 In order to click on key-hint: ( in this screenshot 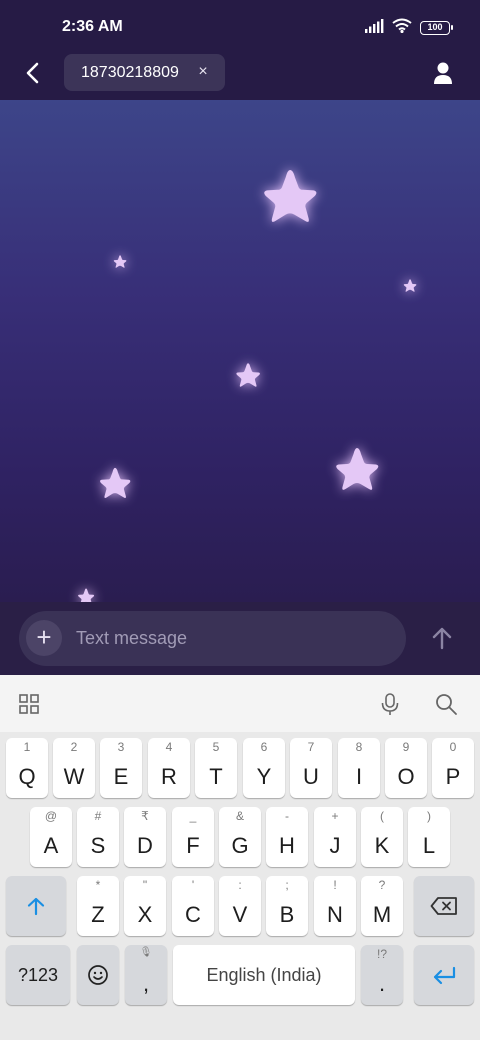, I will do `click(382, 816)`.